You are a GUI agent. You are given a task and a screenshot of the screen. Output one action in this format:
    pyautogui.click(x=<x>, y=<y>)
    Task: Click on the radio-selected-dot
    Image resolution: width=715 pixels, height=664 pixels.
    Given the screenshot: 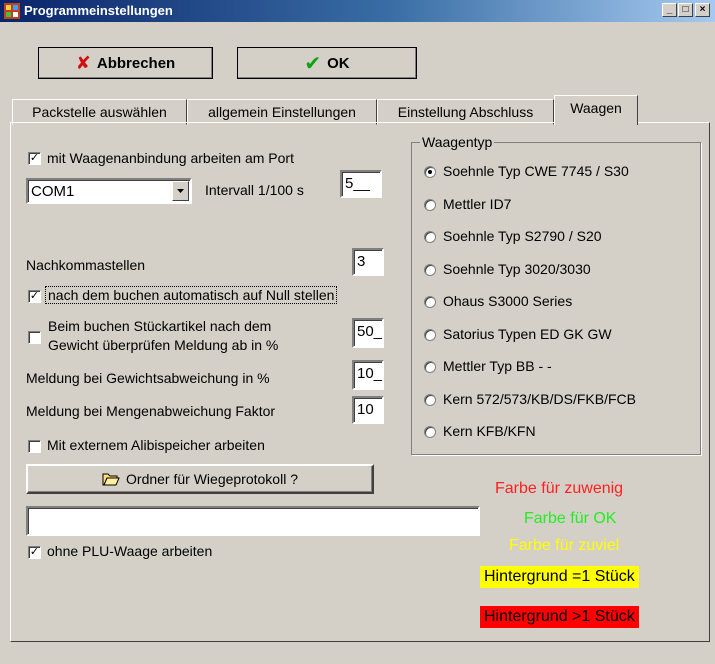 What is the action you would take?
    pyautogui.click(x=430, y=172)
    